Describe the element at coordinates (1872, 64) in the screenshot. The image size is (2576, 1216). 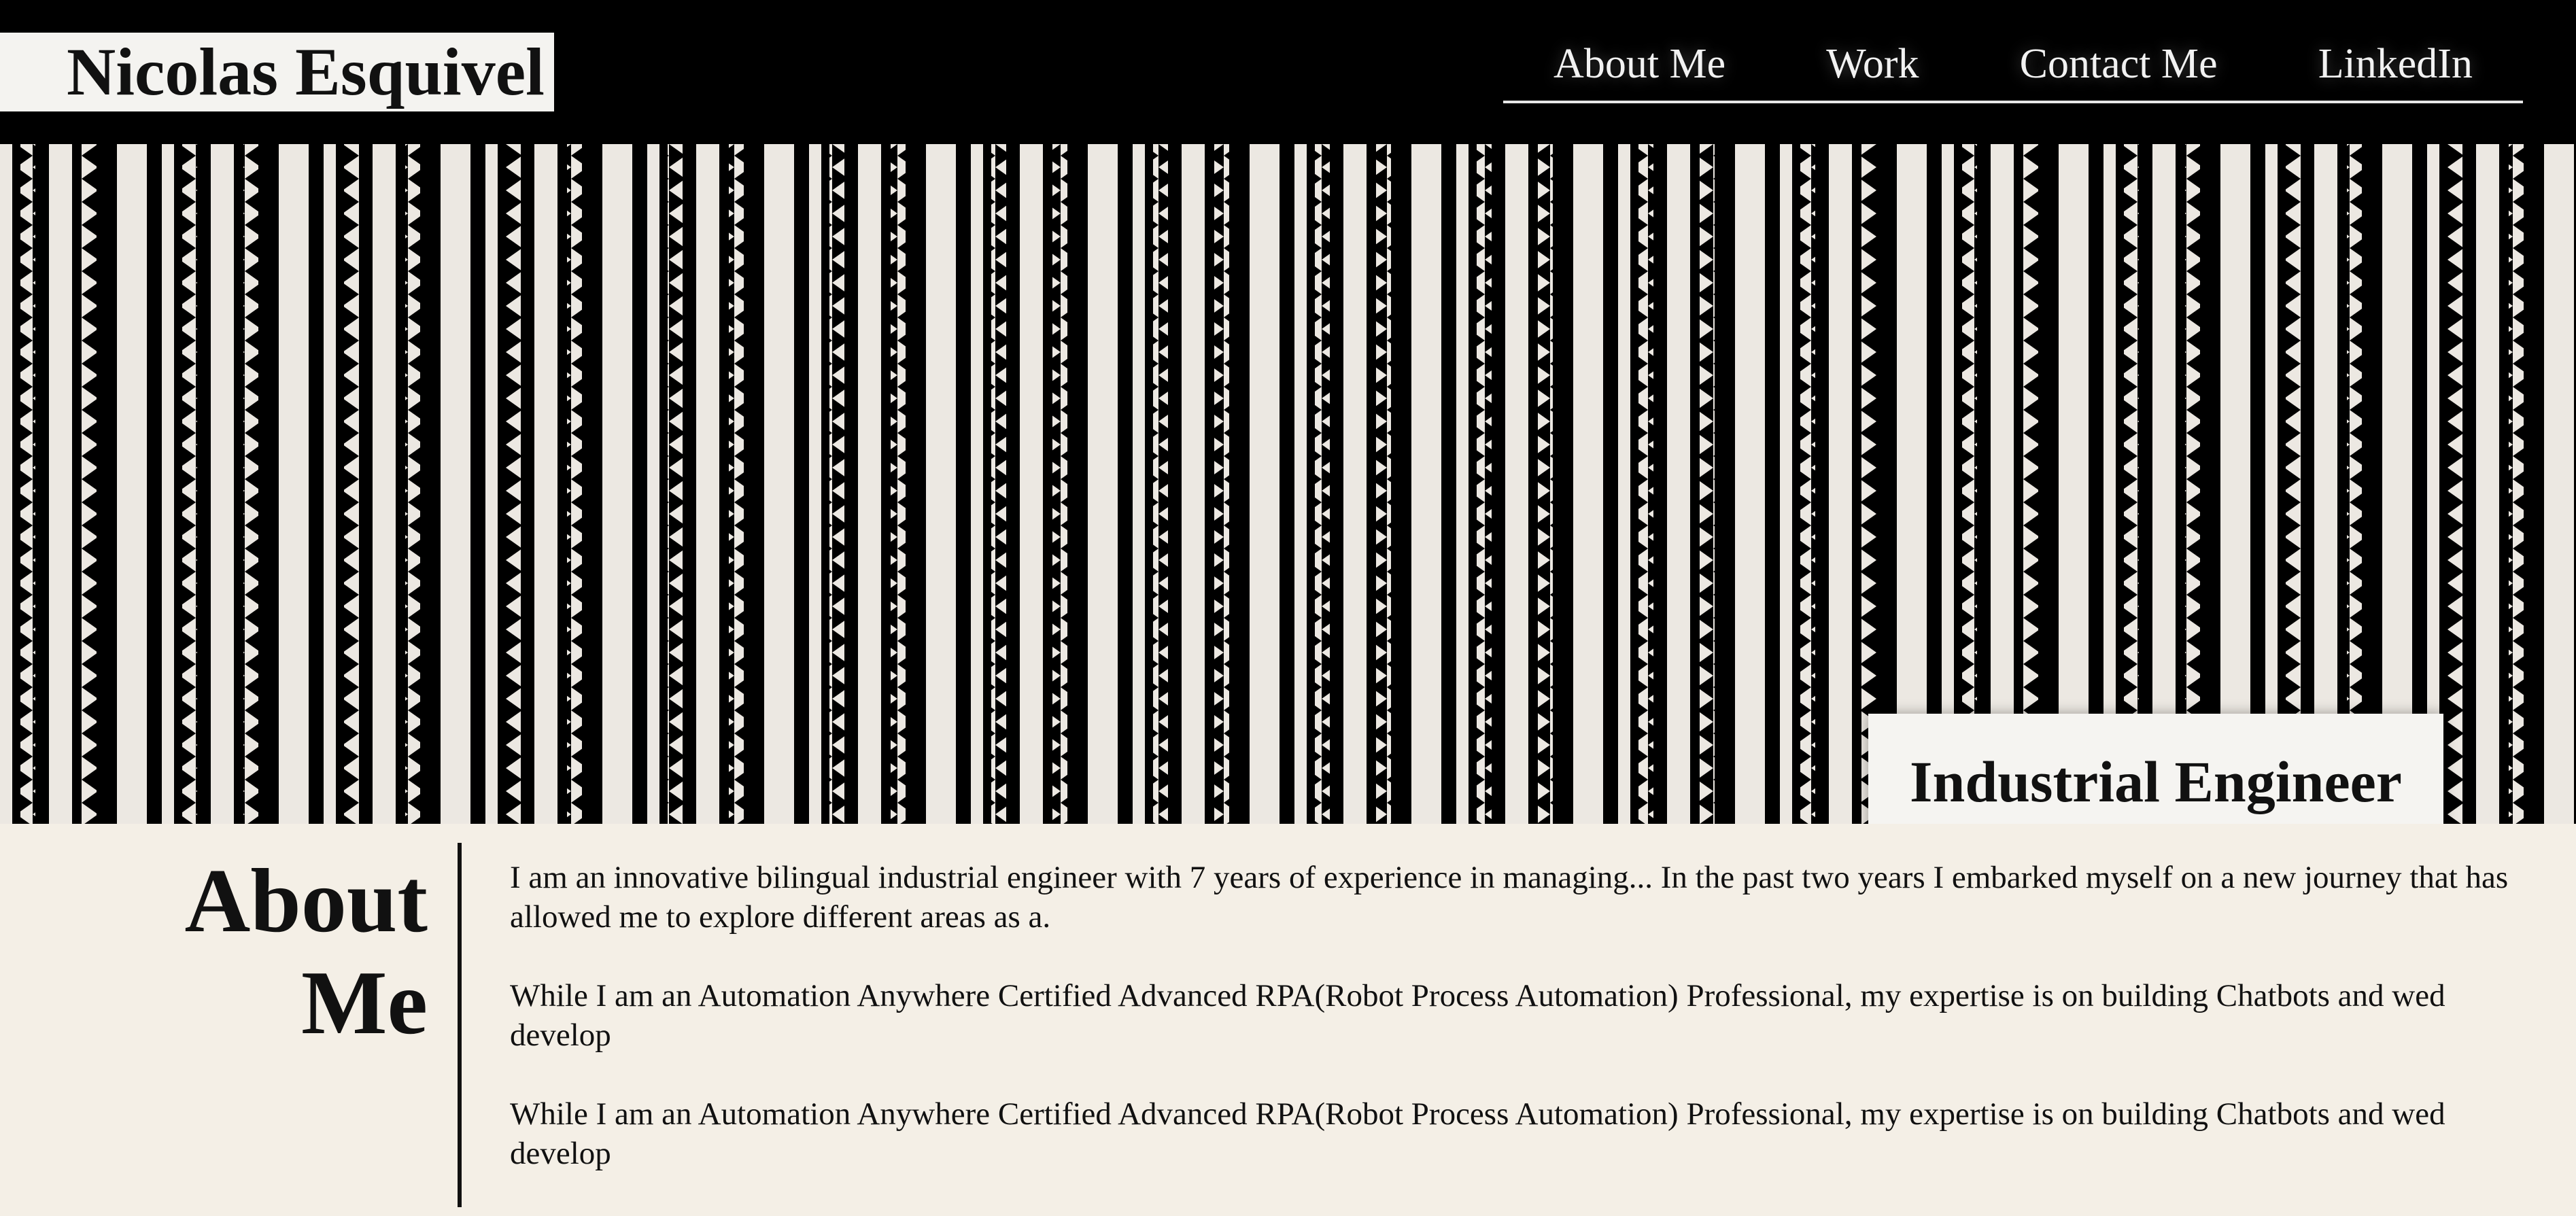
I see `nav-link-work: Work` at that location.